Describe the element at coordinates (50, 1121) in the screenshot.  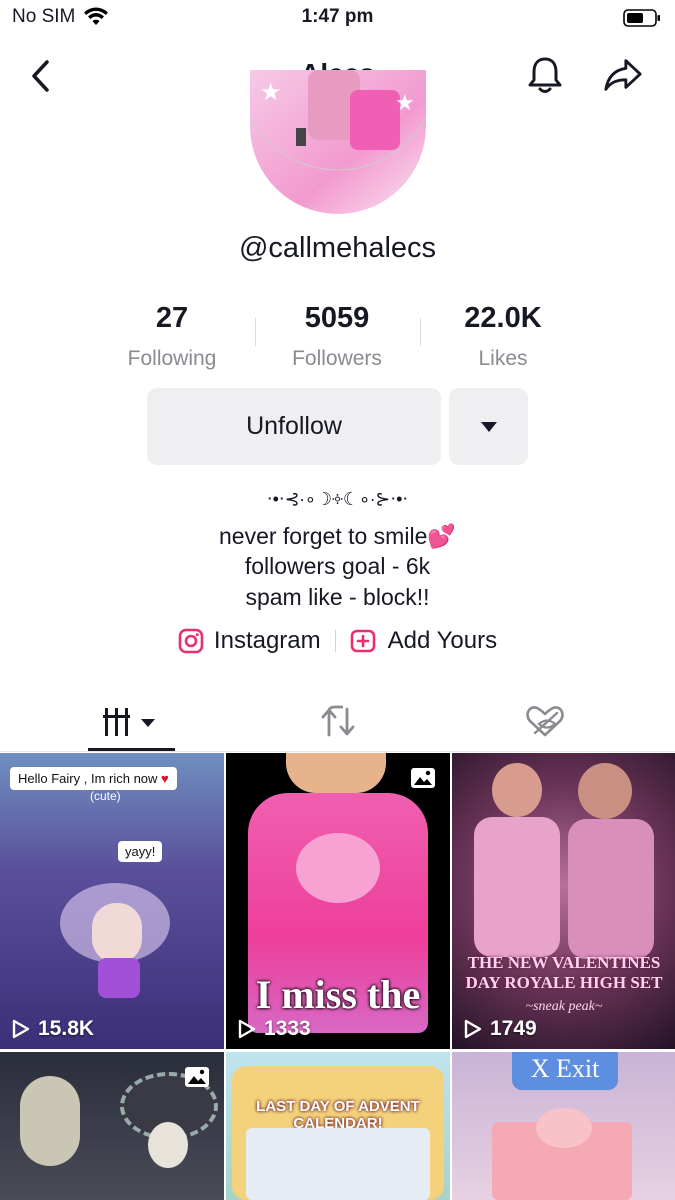
I see `character-hair` at that location.